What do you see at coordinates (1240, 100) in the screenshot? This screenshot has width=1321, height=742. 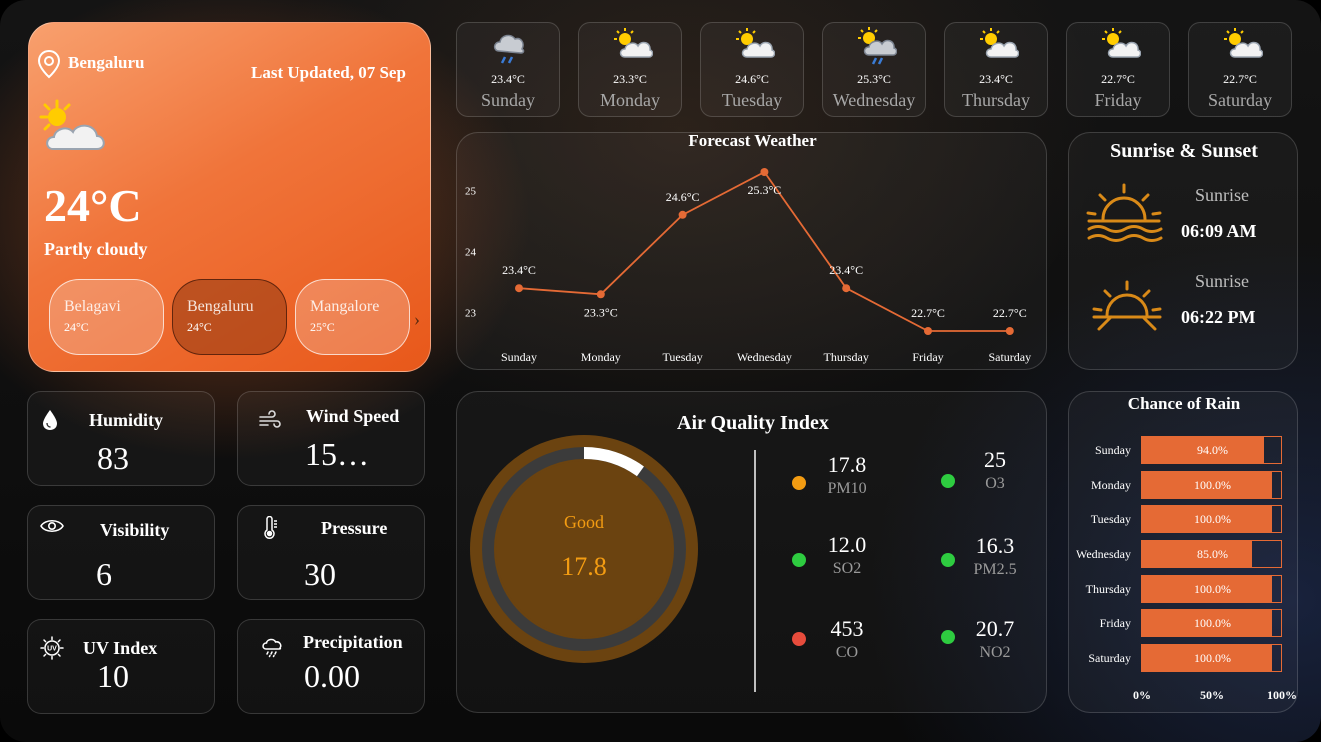 I see `day-name: Saturday` at bounding box center [1240, 100].